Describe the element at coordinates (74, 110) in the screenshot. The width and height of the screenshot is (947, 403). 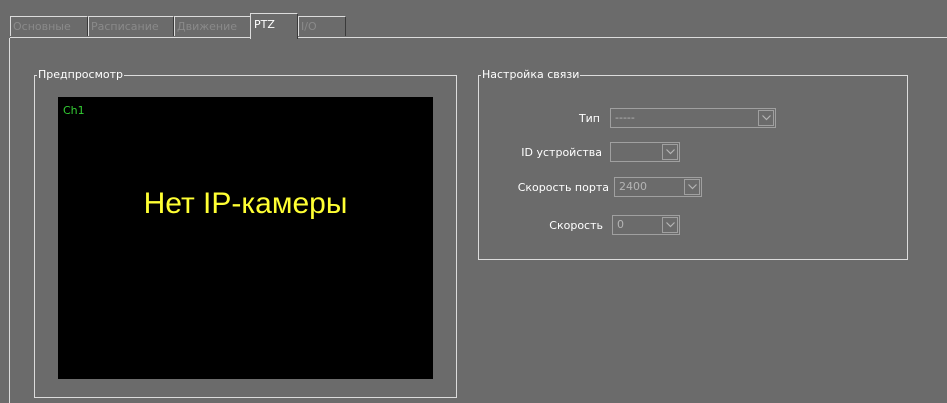
I see `channel-label: Ch1` at that location.